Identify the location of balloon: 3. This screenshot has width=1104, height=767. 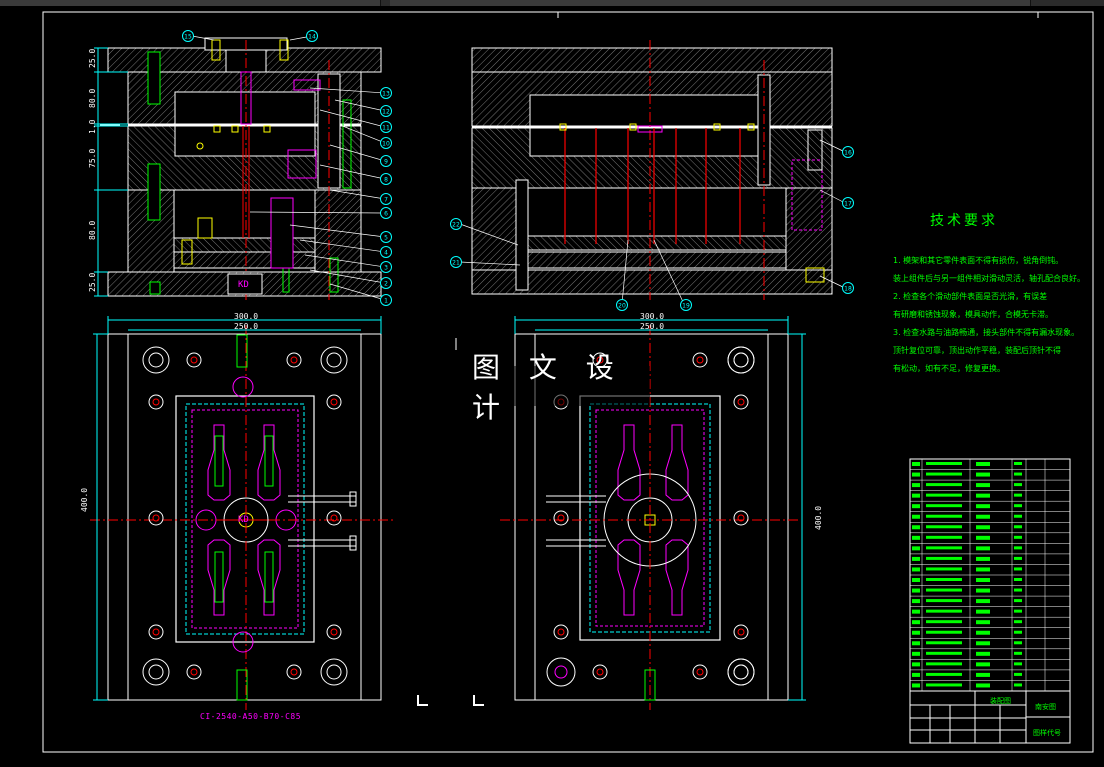
(386, 267).